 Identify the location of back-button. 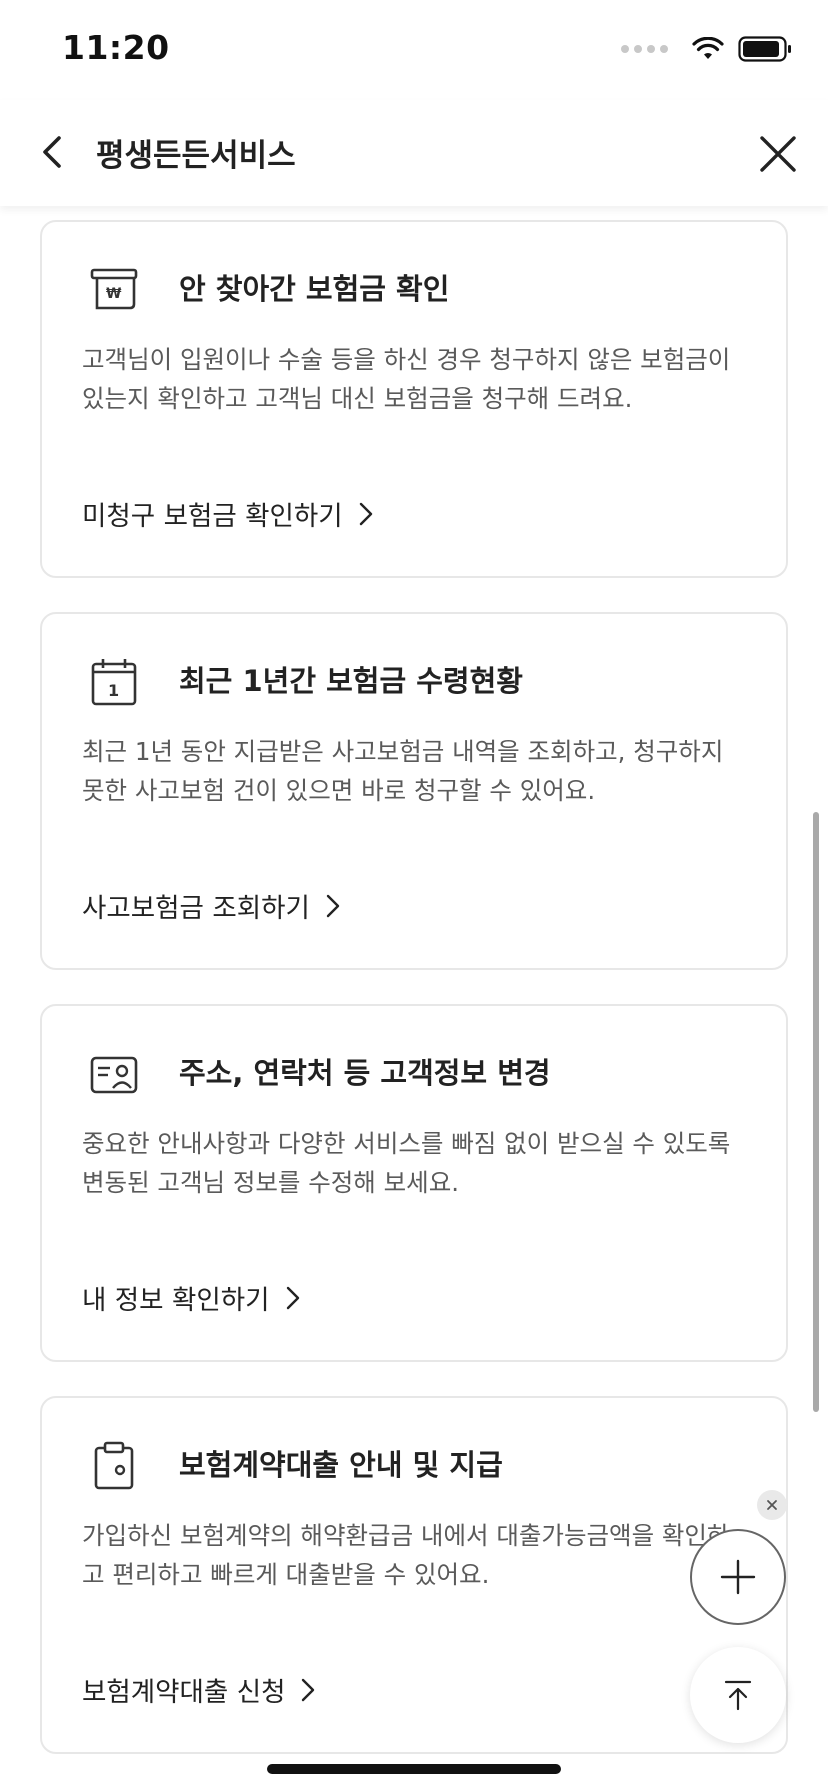
(54, 152).